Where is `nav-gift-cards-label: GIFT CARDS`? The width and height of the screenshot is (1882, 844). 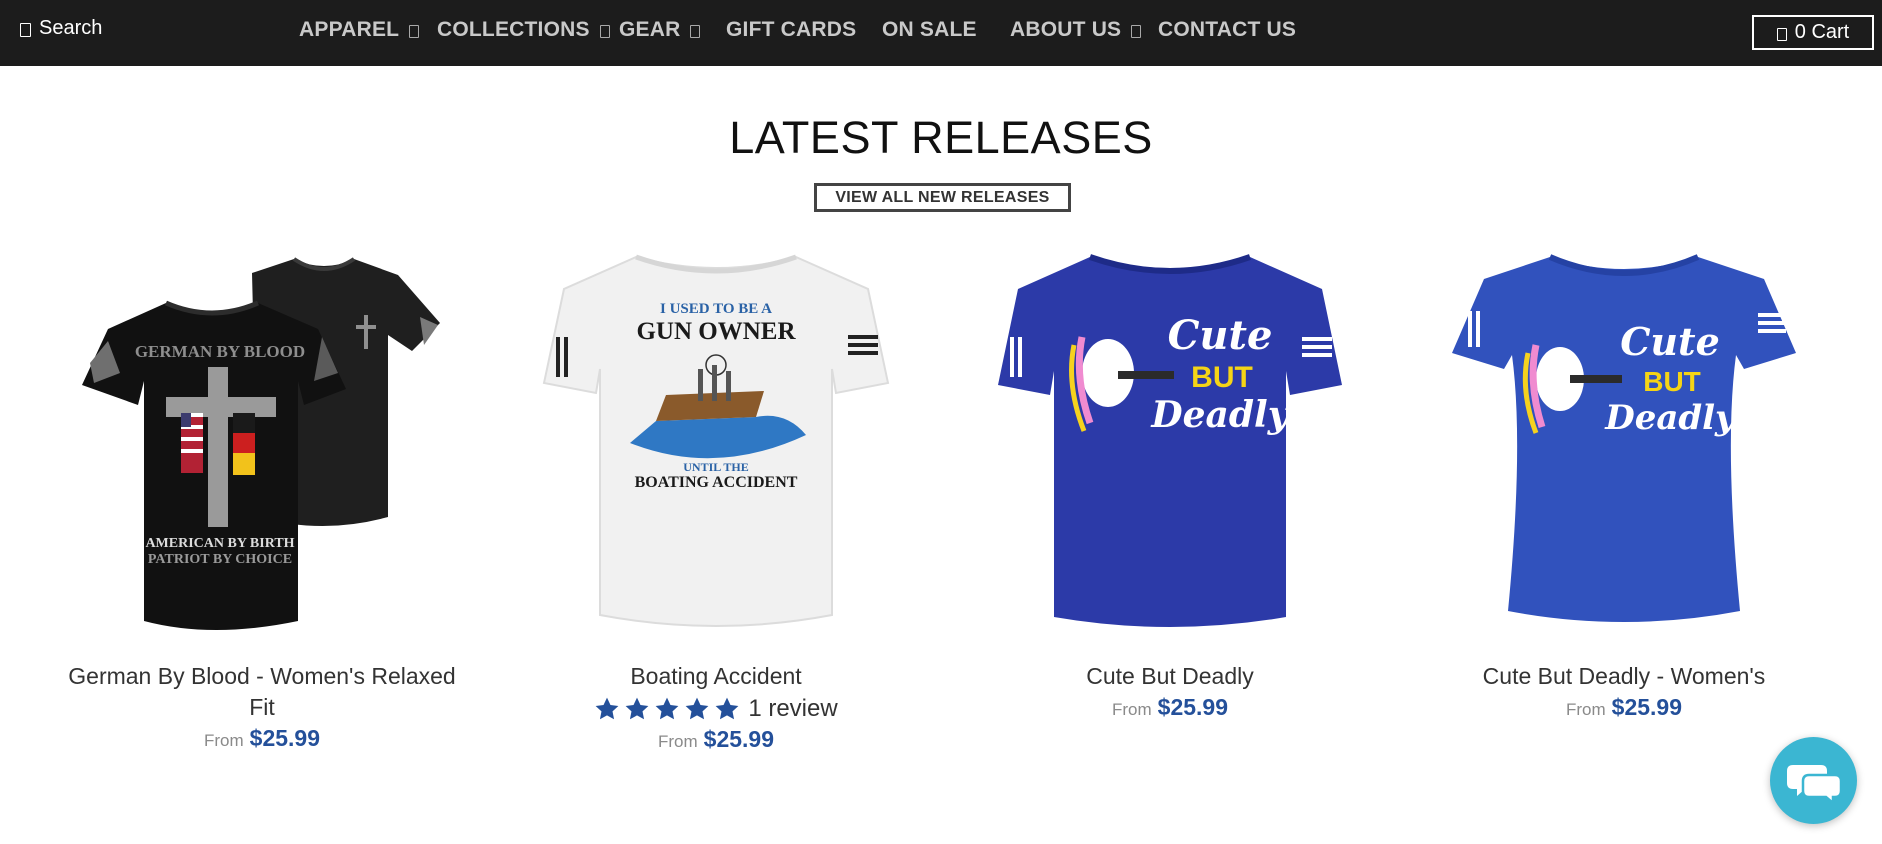 nav-gift-cards-label: GIFT CARDS is located at coordinates (791, 29).